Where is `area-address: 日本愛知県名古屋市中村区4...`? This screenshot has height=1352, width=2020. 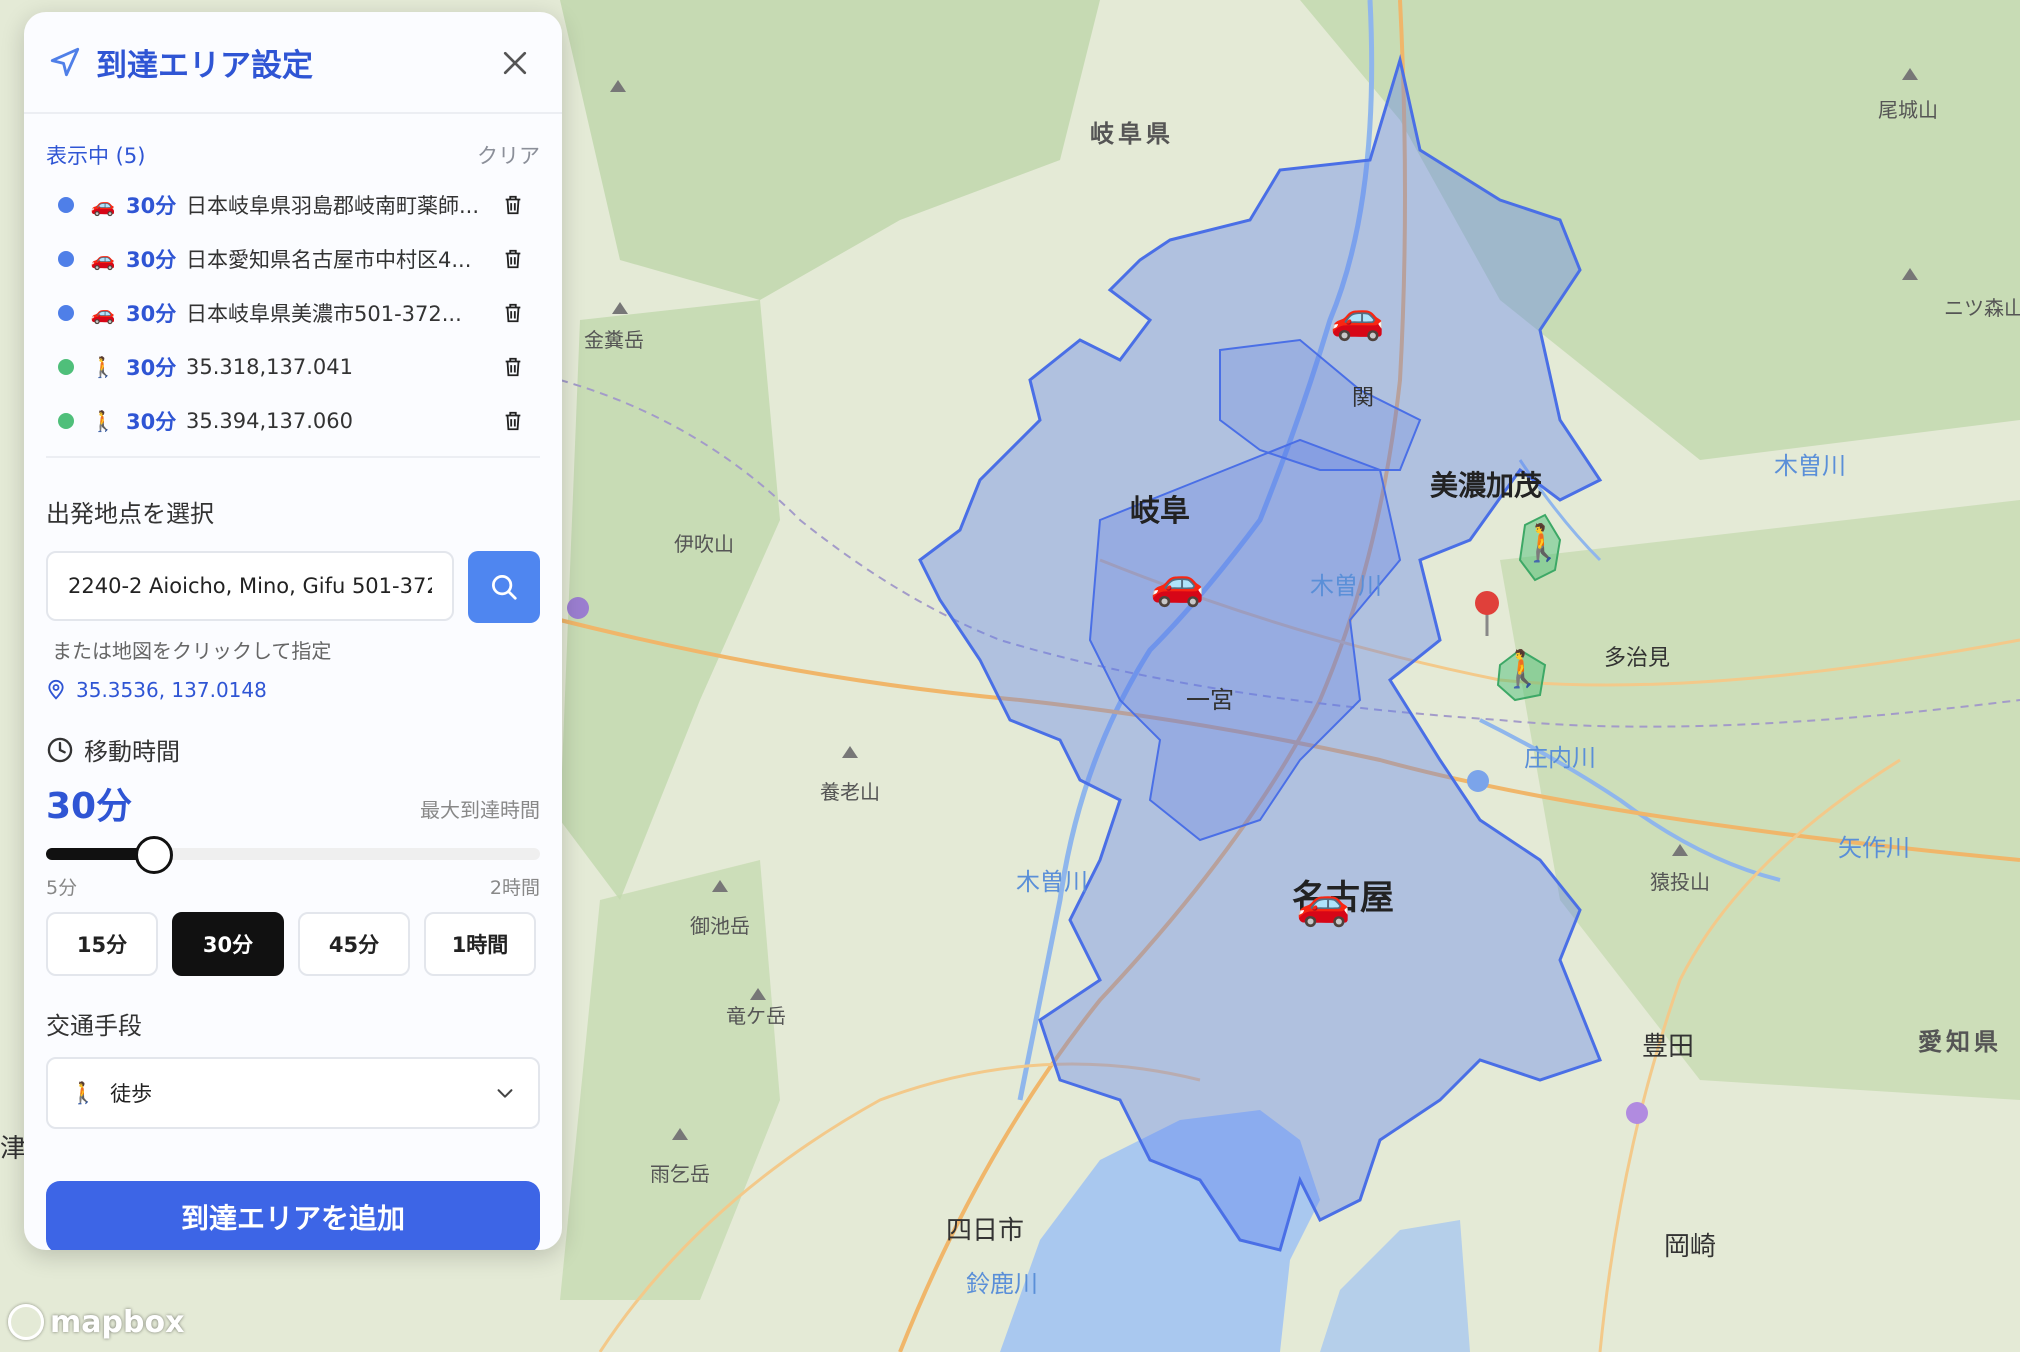
area-address: 日本愛知県名古屋市中村区4... is located at coordinates (329, 260).